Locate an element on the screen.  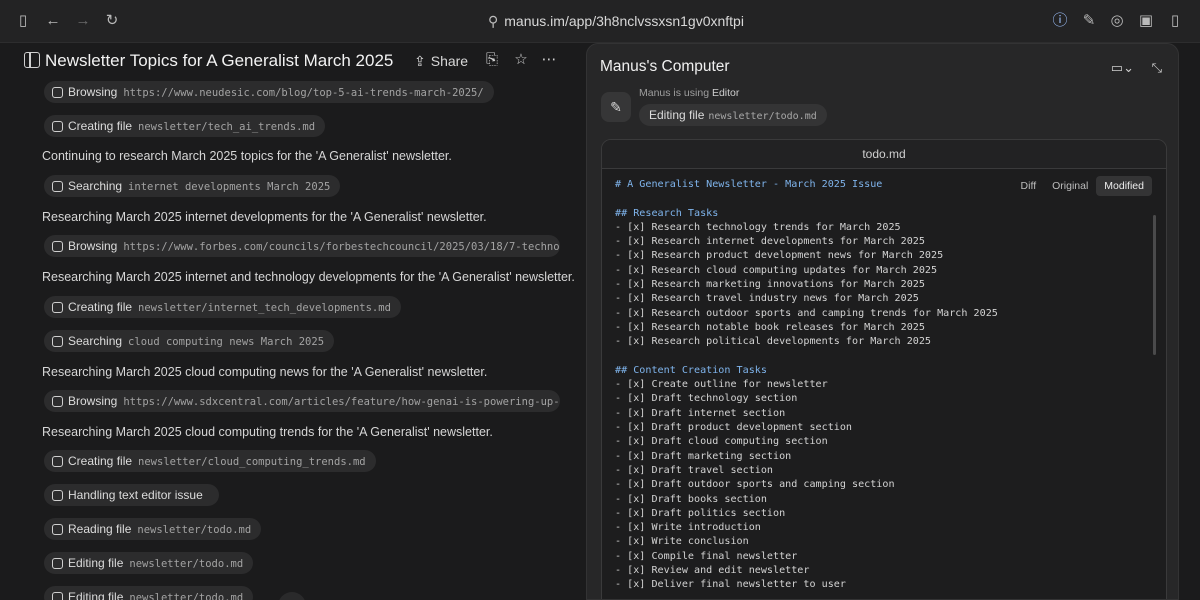
site-info-icon: ⚲ is located at coordinates (493, 21).